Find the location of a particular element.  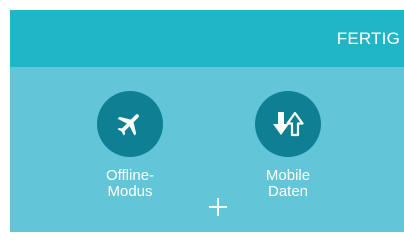

tile-mobile-data: Mobile Daten is located at coordinates (288, 145).